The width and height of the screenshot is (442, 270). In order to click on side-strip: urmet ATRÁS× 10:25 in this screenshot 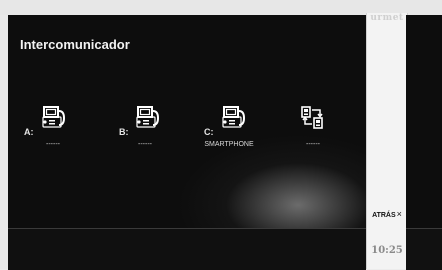, I will do `click(387, 141)`.